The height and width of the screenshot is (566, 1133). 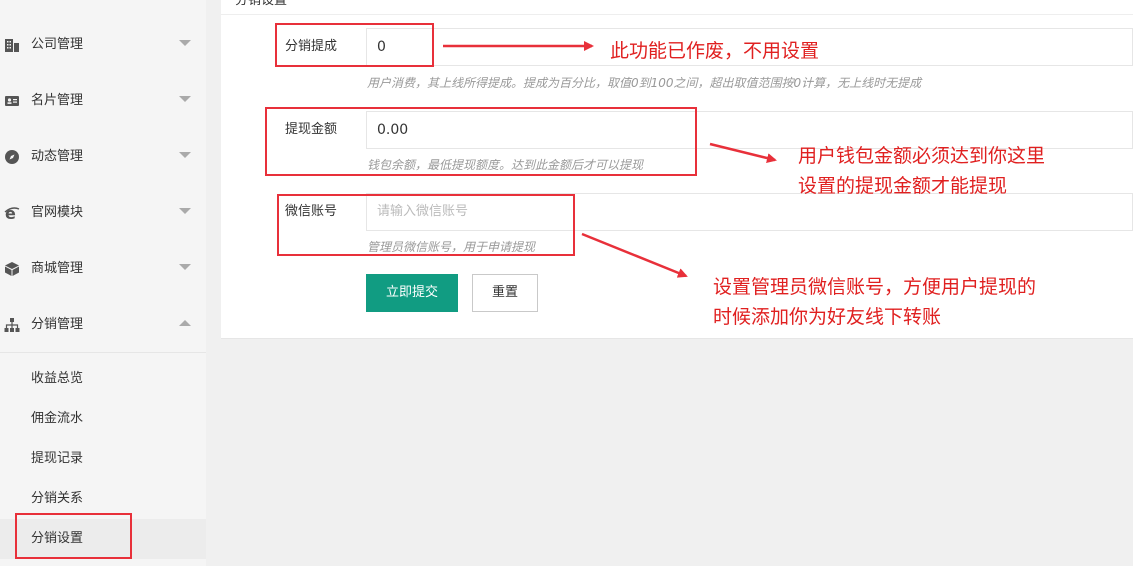 I want to click on annotation-withdraw-line1: 用户钱包金额必须达到你这里, so click(x=922, y=156).